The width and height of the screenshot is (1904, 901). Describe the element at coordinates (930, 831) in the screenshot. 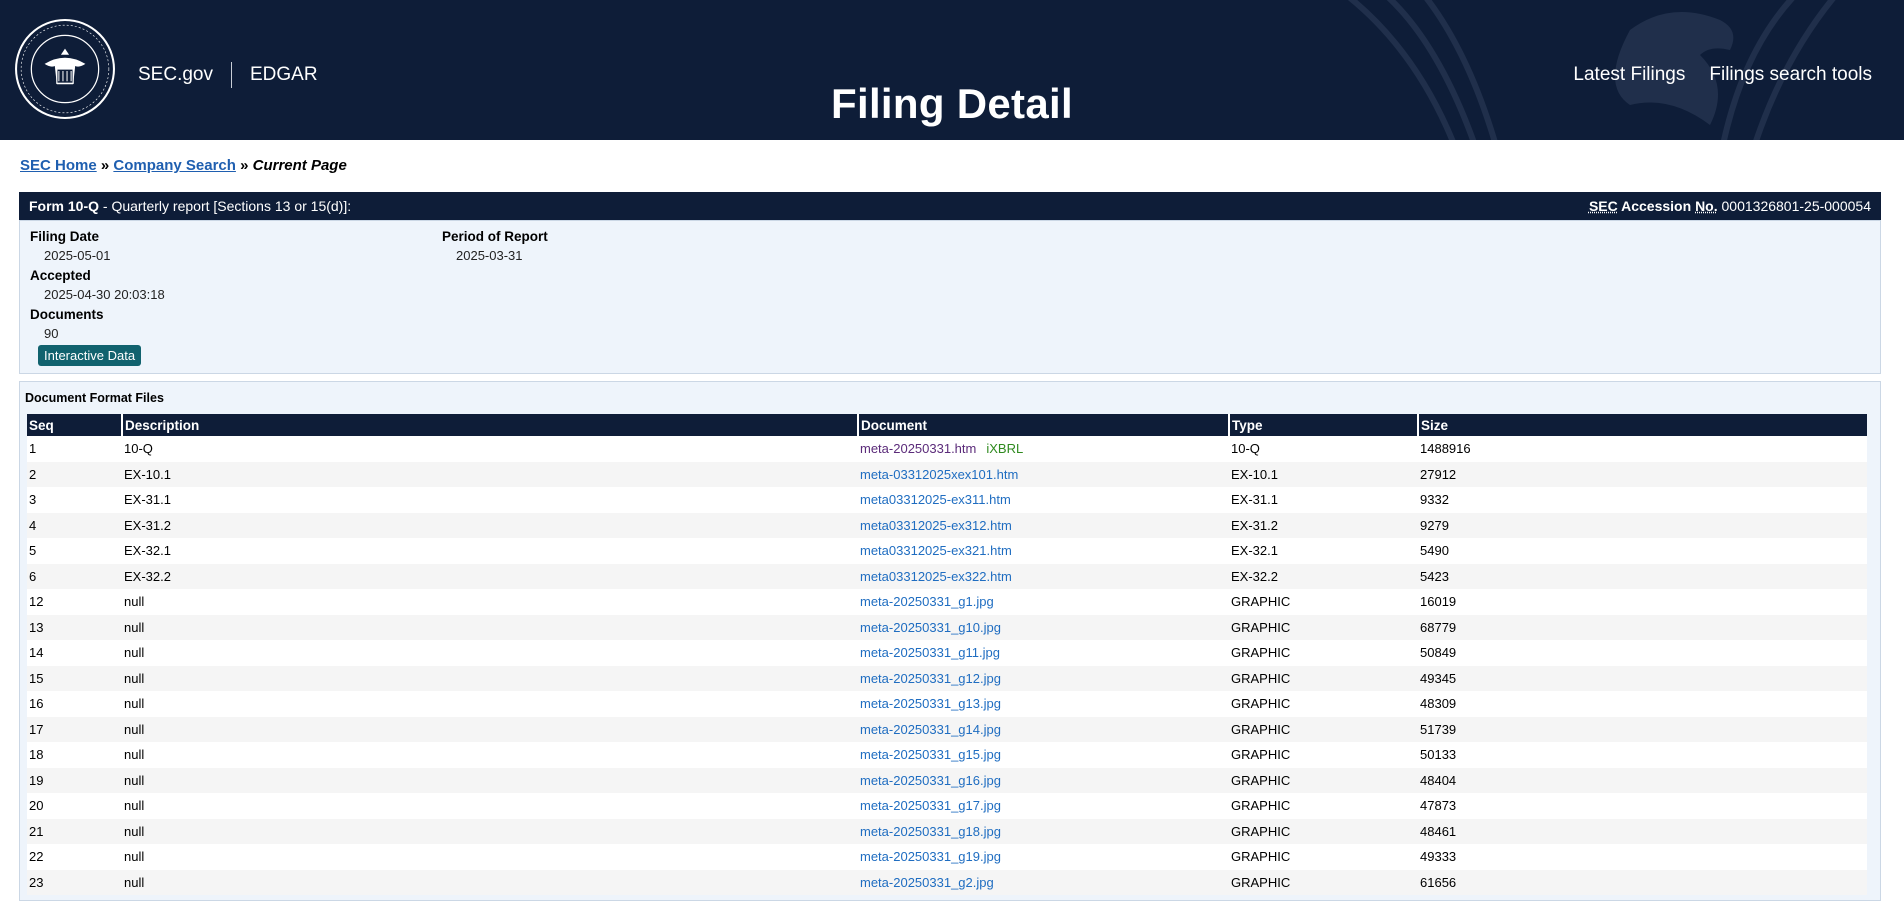

I see `document-link: meta-20250331_g18.jpg` at that location.